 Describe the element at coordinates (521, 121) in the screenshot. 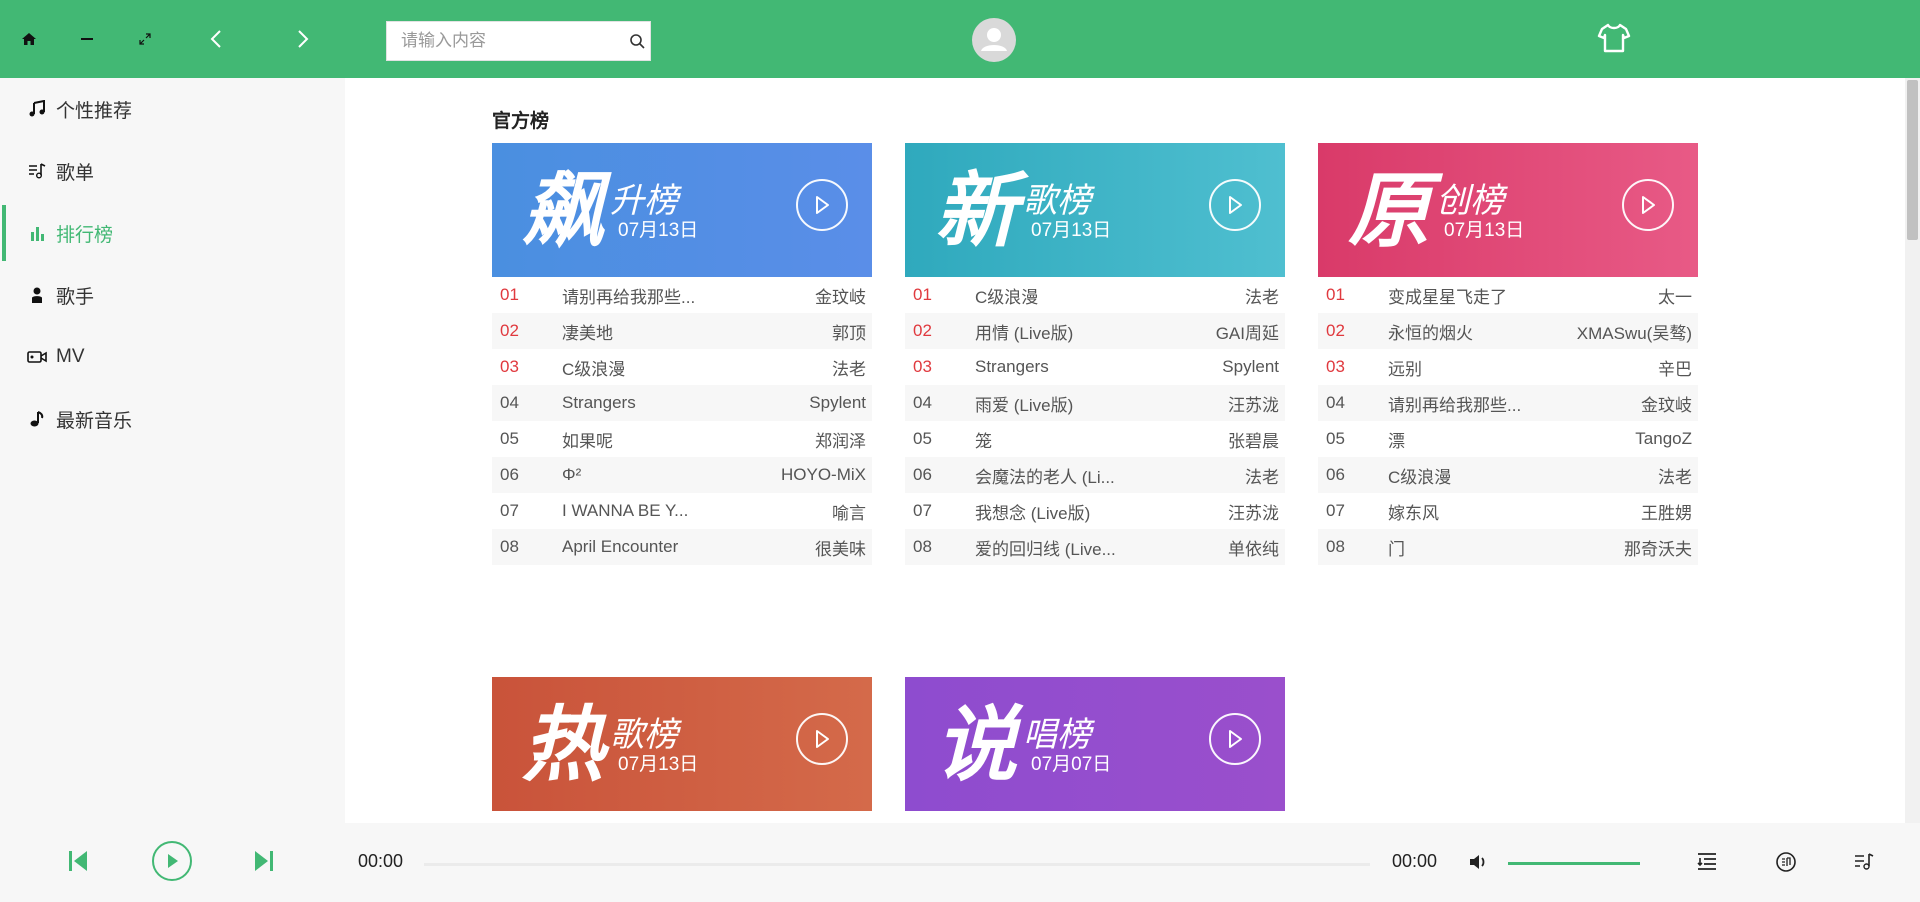

I see `page-title: 官方榜` at that location.